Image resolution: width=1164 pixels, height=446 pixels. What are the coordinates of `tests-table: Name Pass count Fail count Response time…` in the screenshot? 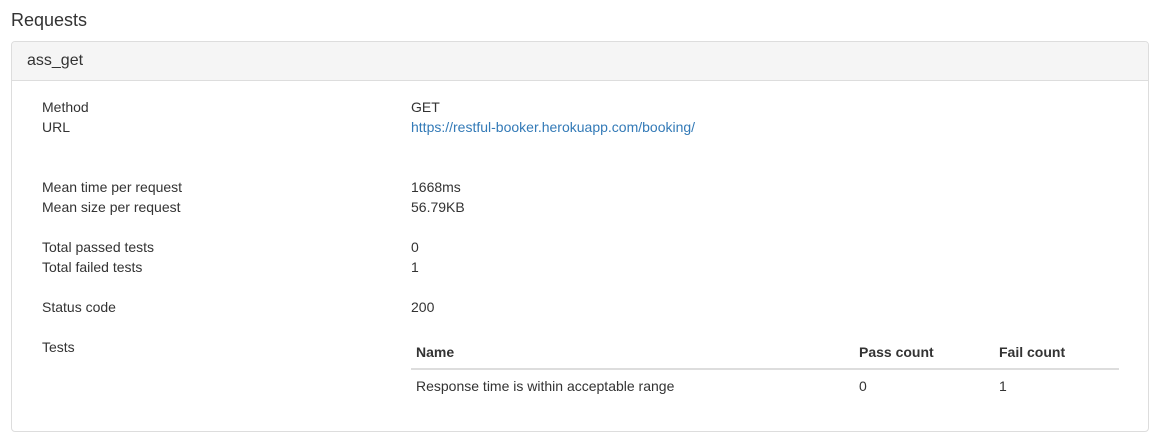 It's located at (765, 369).